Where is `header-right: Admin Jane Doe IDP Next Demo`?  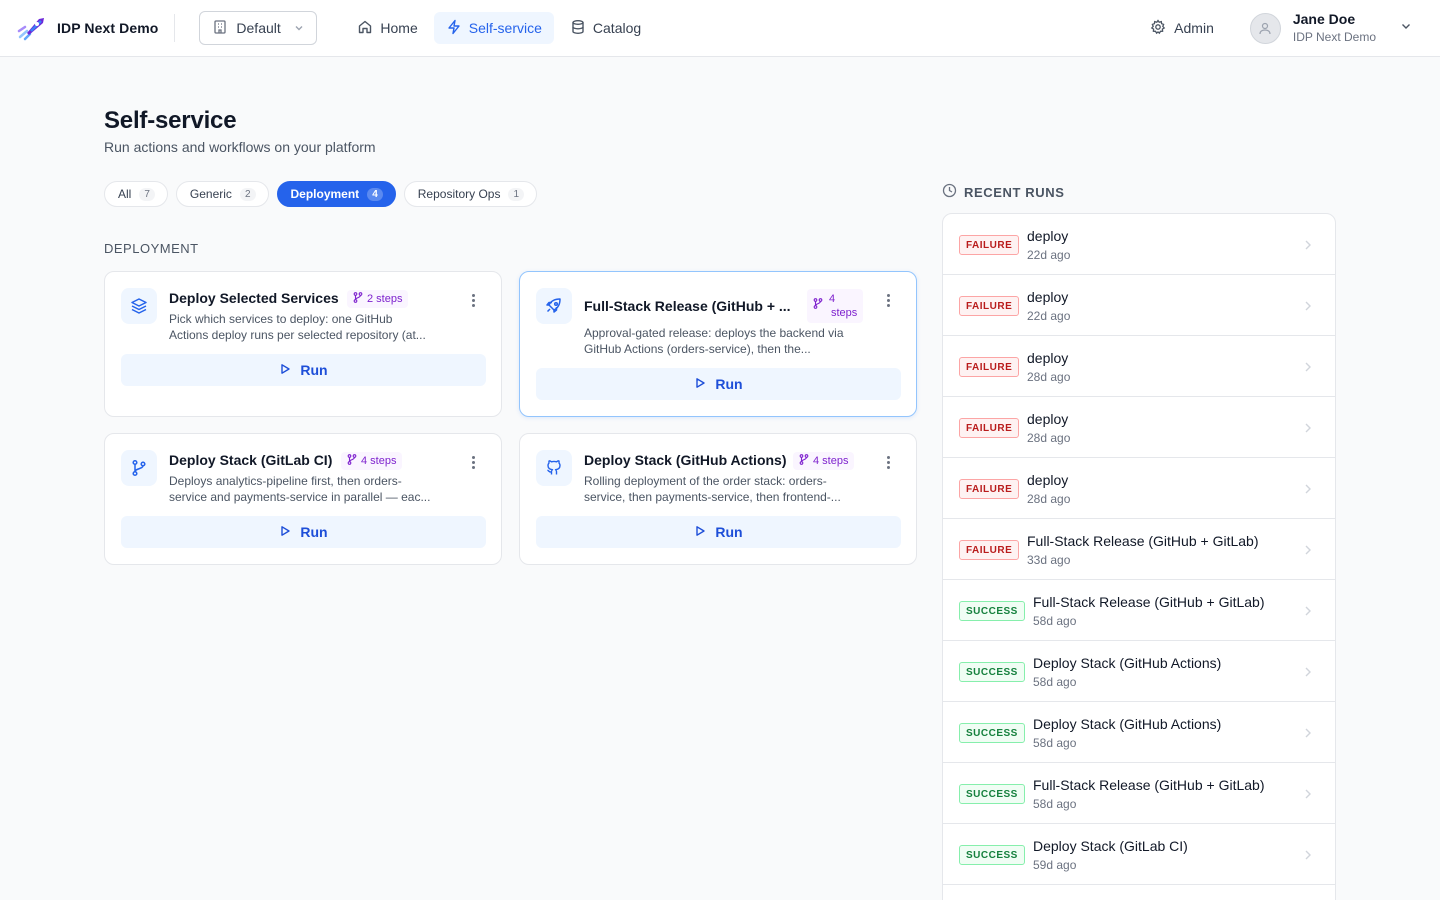 header-right: Admin Jane Doe IDP Next Demo is located at coordinates (1295, 28).